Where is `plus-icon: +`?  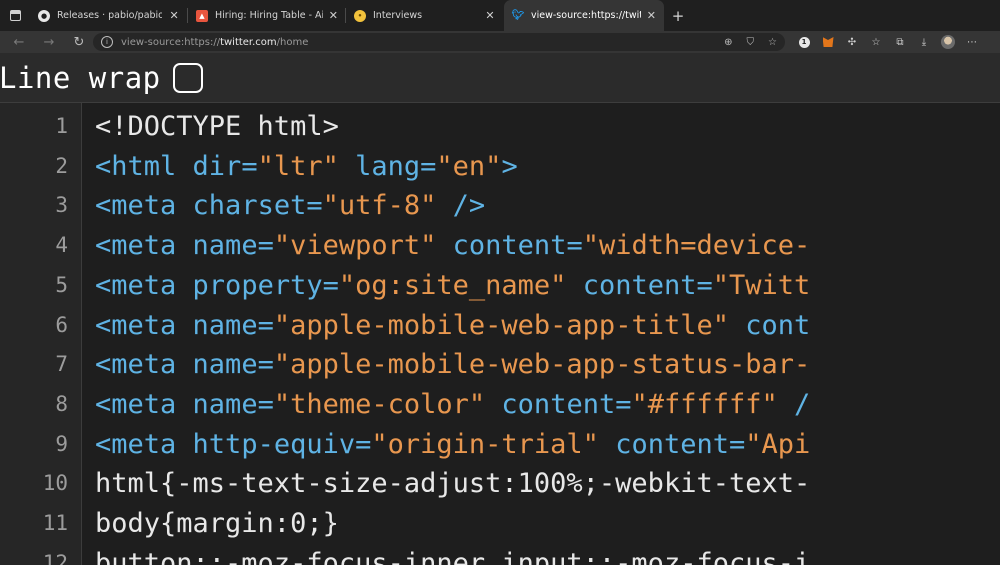 plus-icon: + is located at coordinates (678, 15).